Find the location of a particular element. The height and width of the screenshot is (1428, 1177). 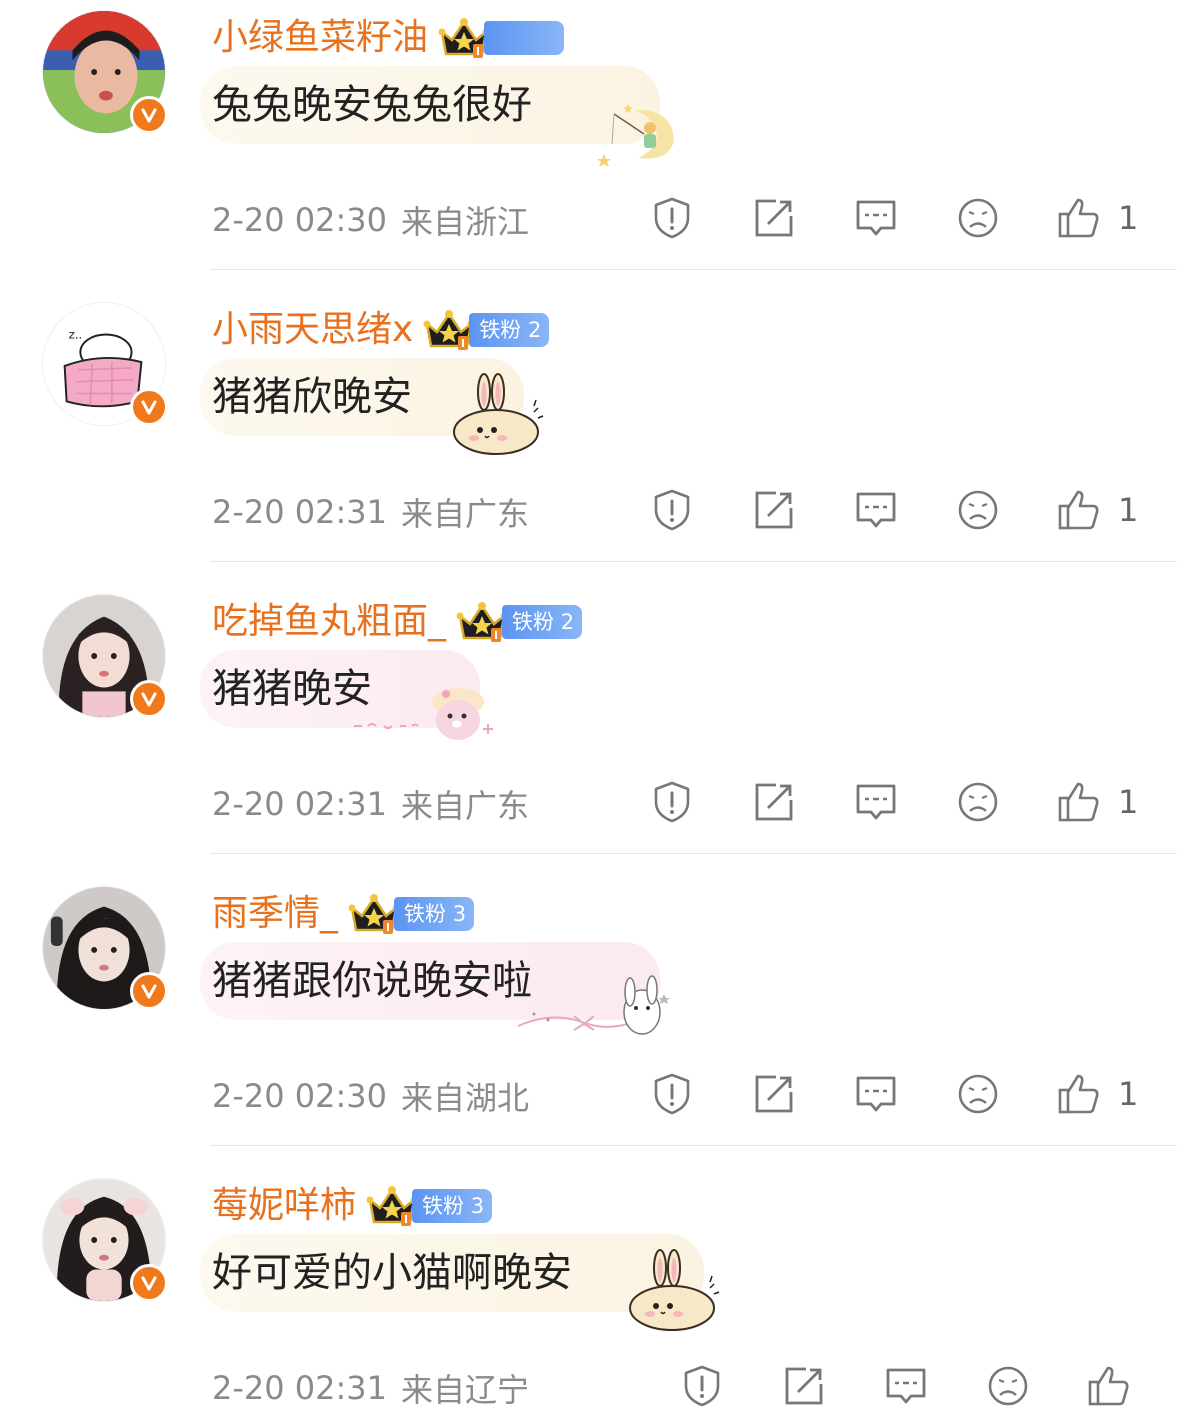

comment-text: 猪猪欣晚安 is located at coordinates (312, 397).